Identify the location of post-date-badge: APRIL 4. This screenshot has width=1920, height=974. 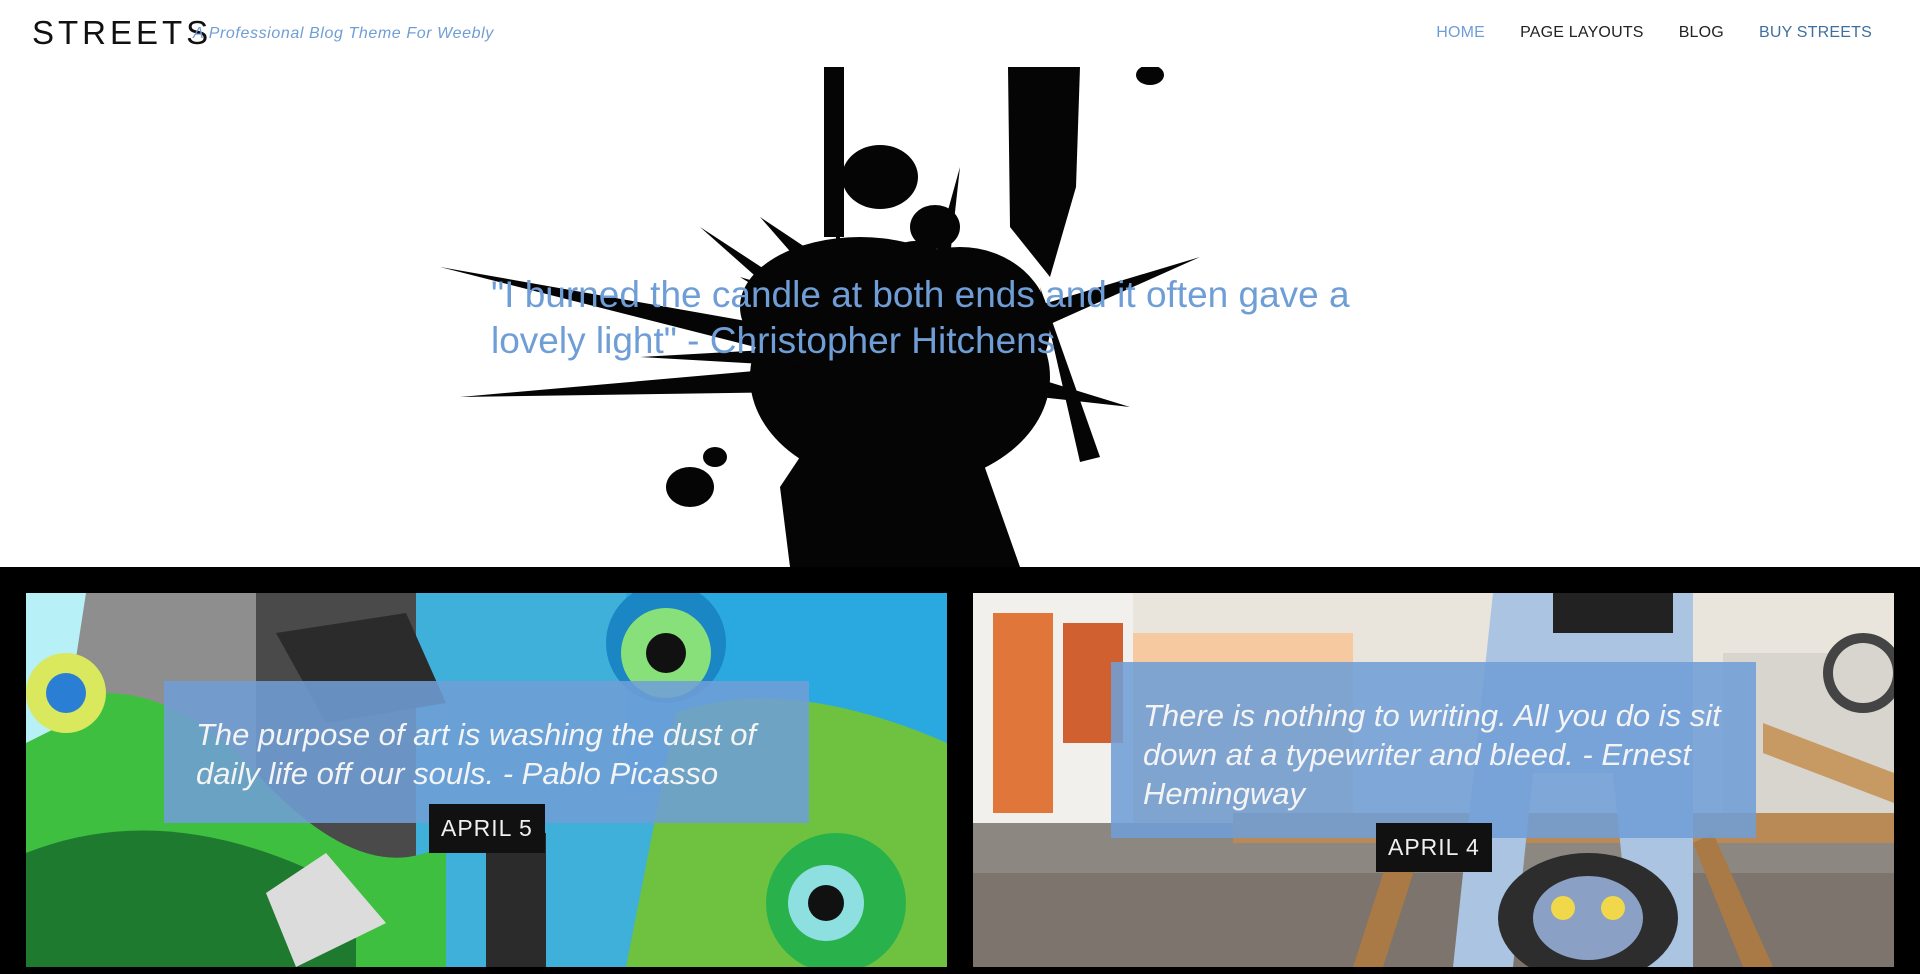
(1434, 847).